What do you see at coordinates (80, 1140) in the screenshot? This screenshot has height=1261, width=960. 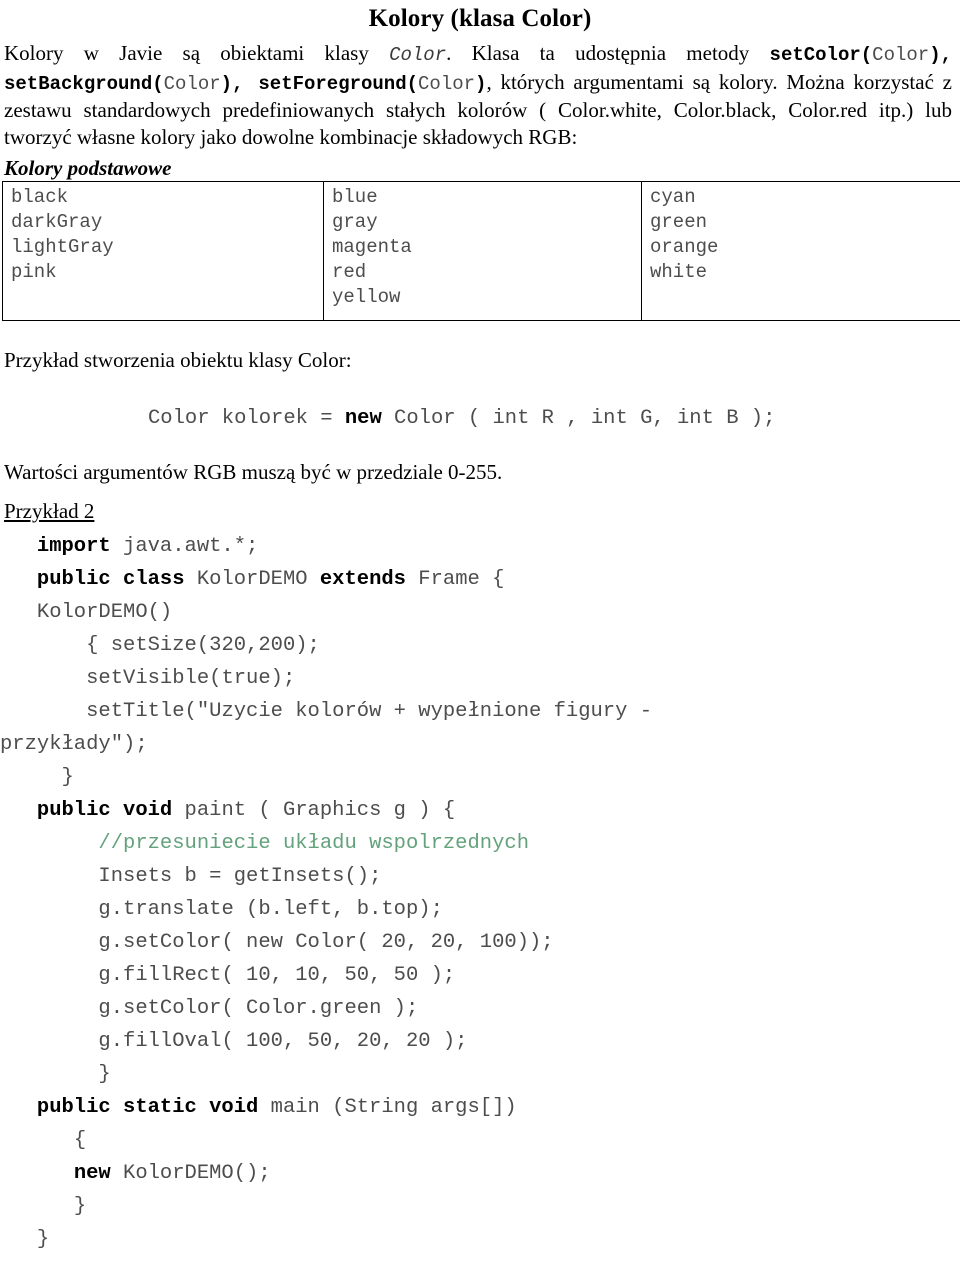 I see `code-text: {` at bounding box center [80, 1140].